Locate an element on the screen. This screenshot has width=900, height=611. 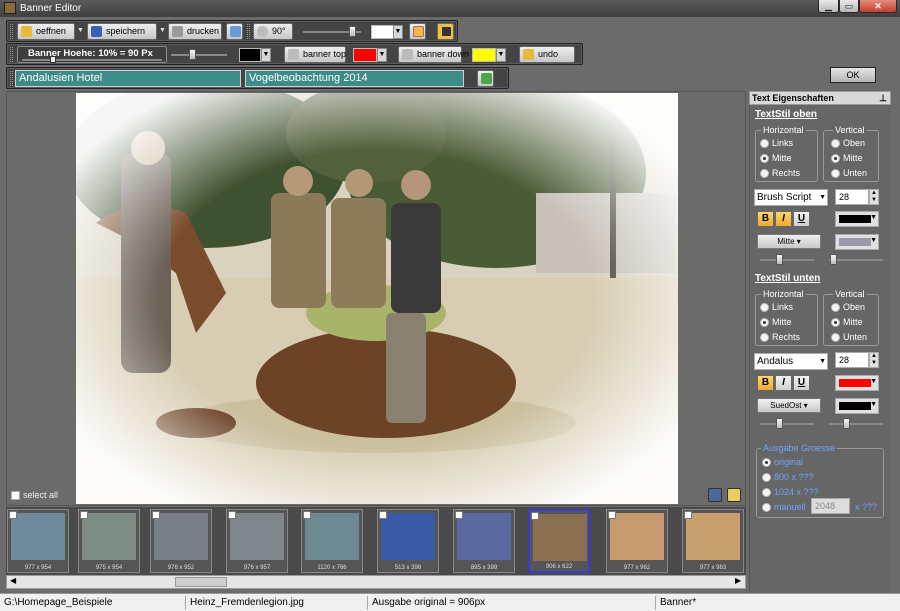
banner-down-color-dropdown: ▼ is located at coordinates (501, 55).